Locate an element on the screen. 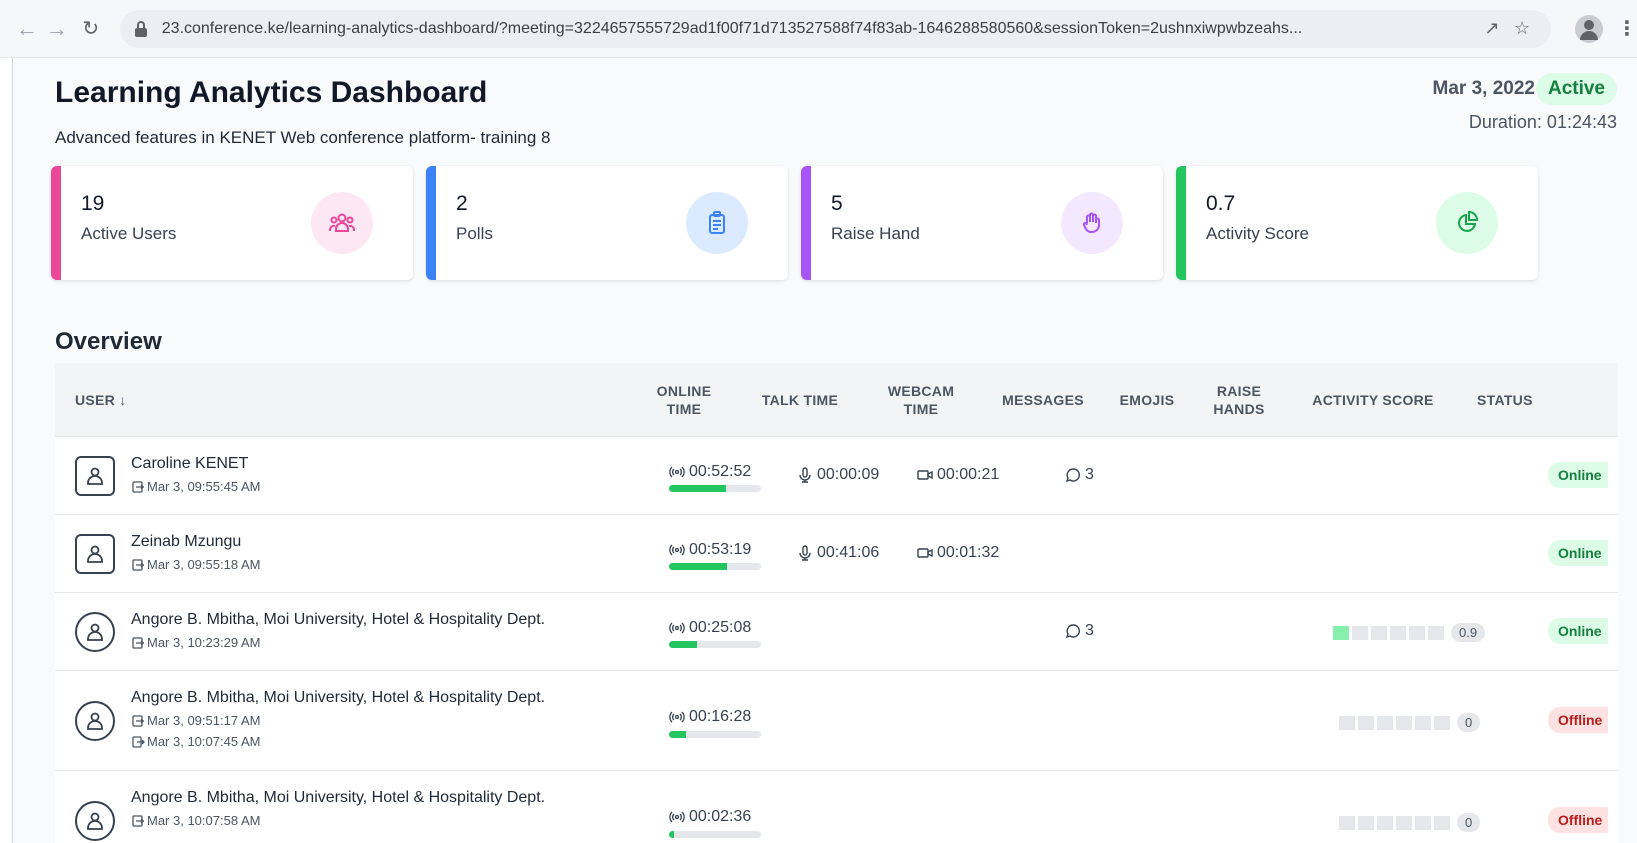 This screenshot has height=843, width=1637. column-raise-hands: RAISE HANDS is located at coordinates (1239, 400).